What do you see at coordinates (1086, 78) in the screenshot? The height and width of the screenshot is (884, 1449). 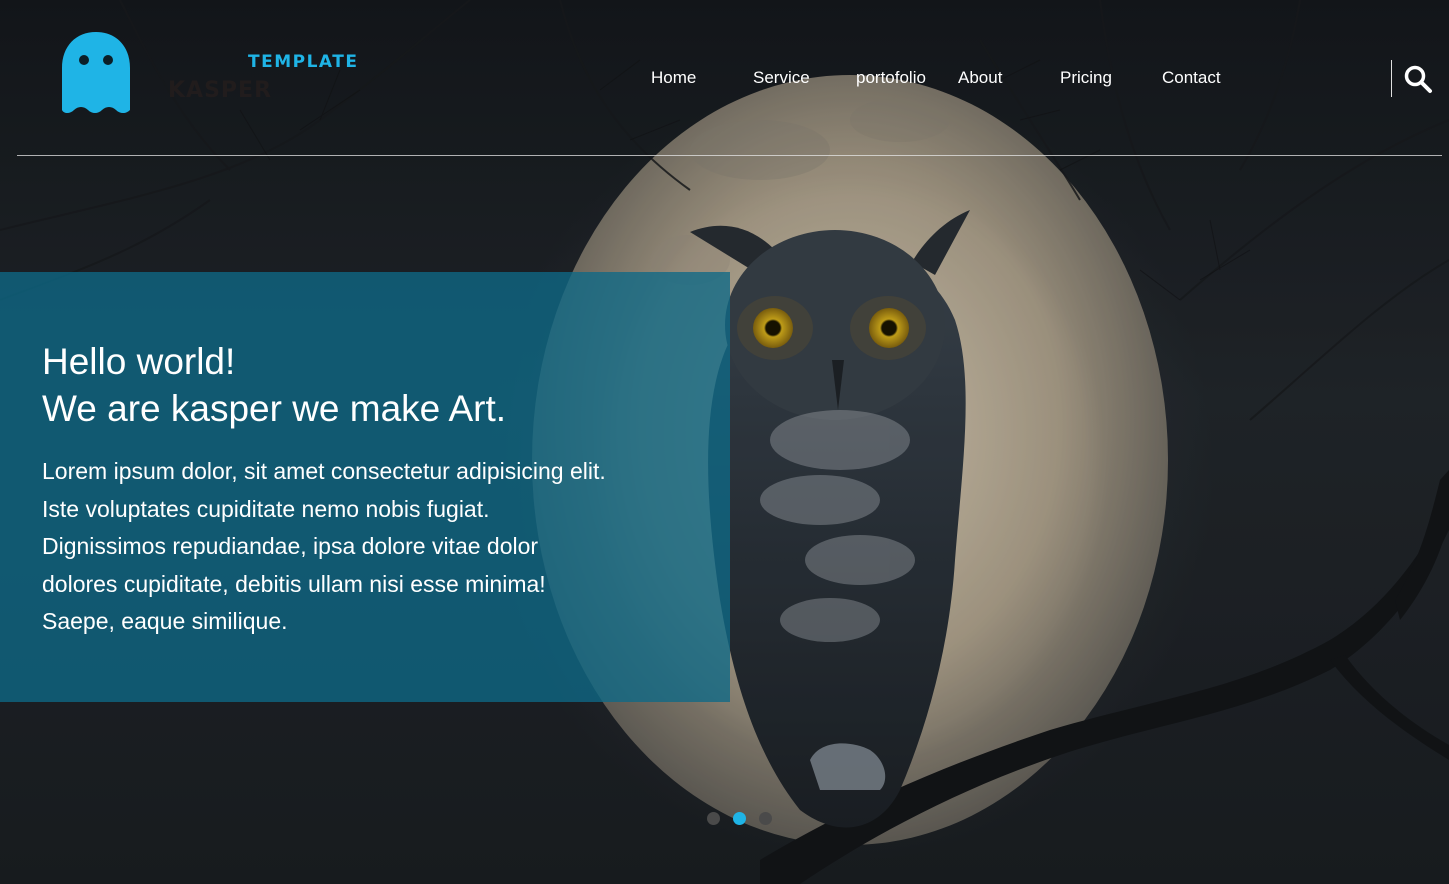 I see `nav-link-pricing: Pricing` at bounding box center [1086, 78].